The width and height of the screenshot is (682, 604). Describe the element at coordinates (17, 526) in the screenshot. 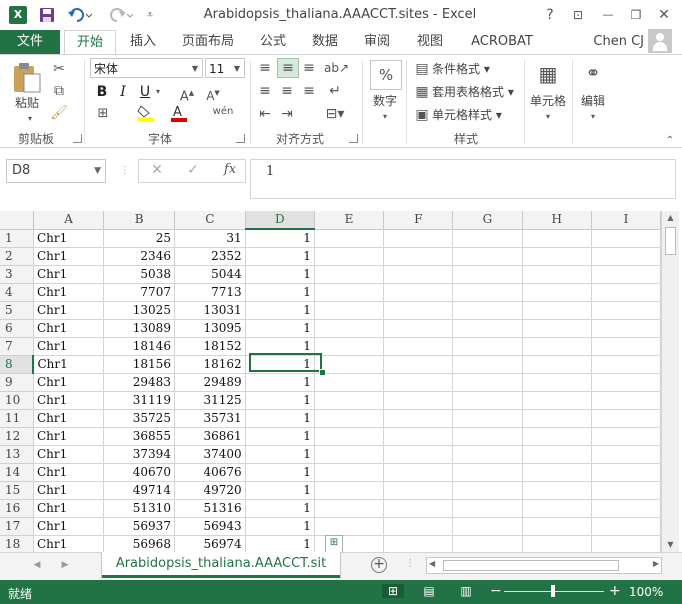

I see `row-header: 17` at that location.